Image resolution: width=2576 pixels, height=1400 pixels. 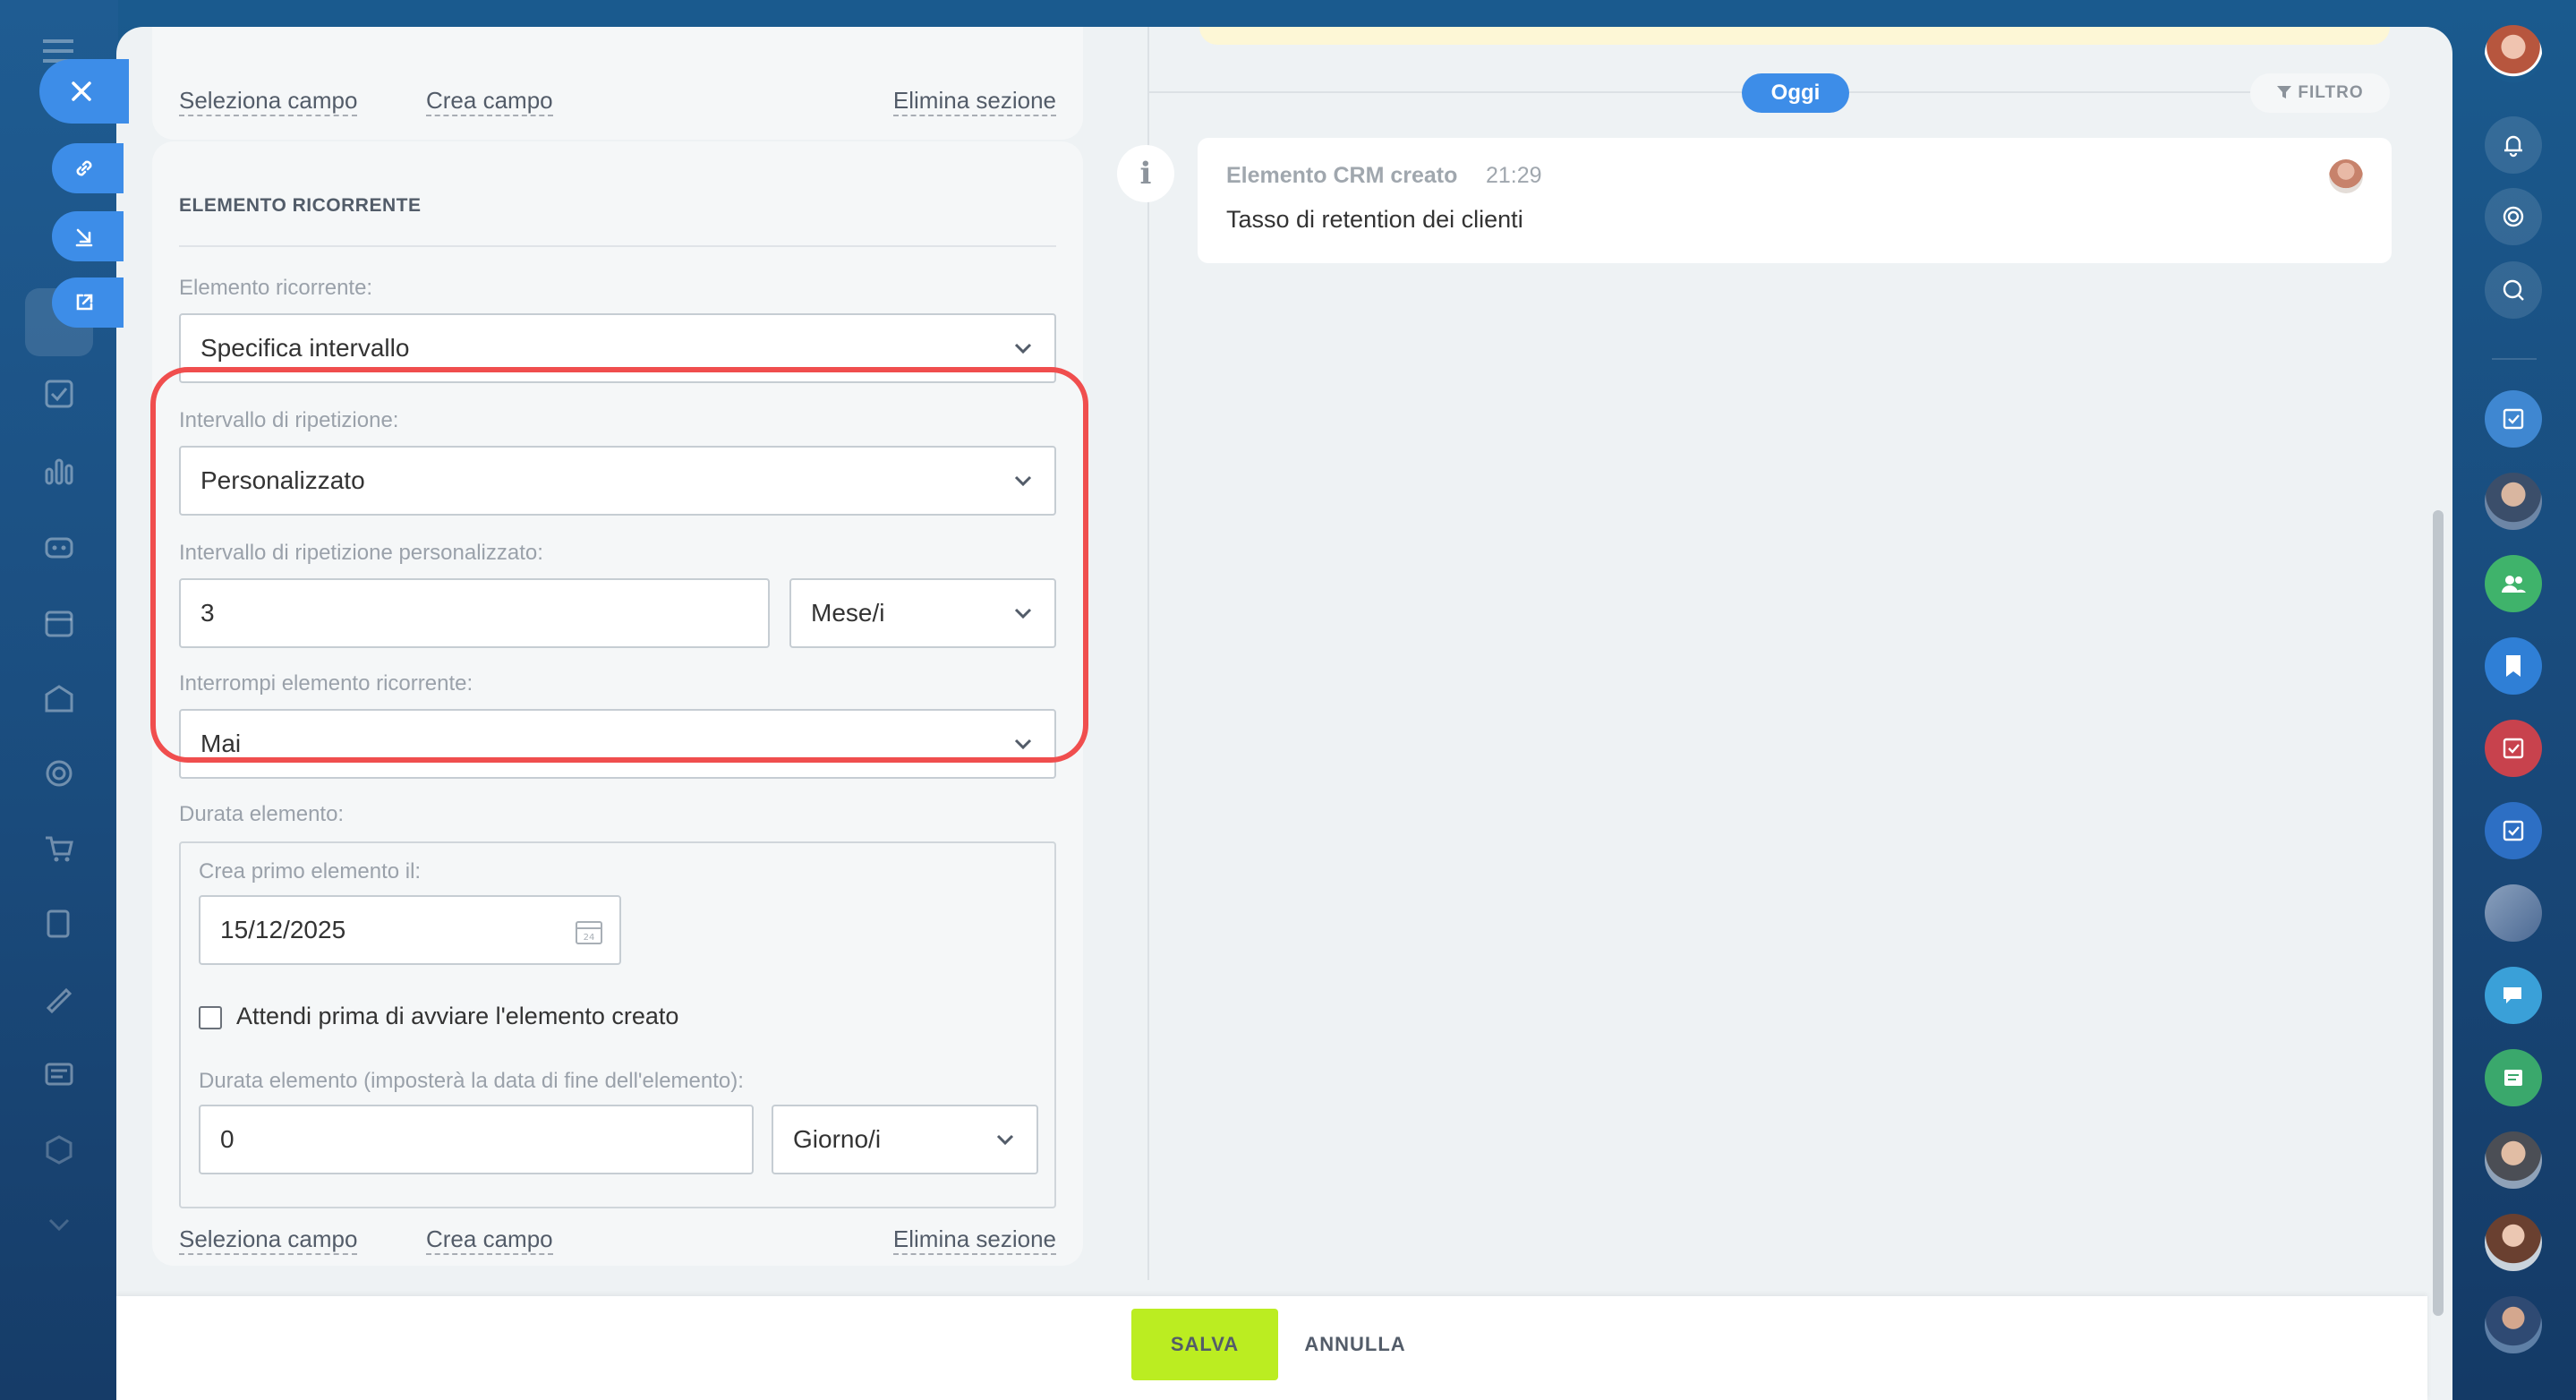 I want to click on search-chat-button, so click(x=2513, y=290).